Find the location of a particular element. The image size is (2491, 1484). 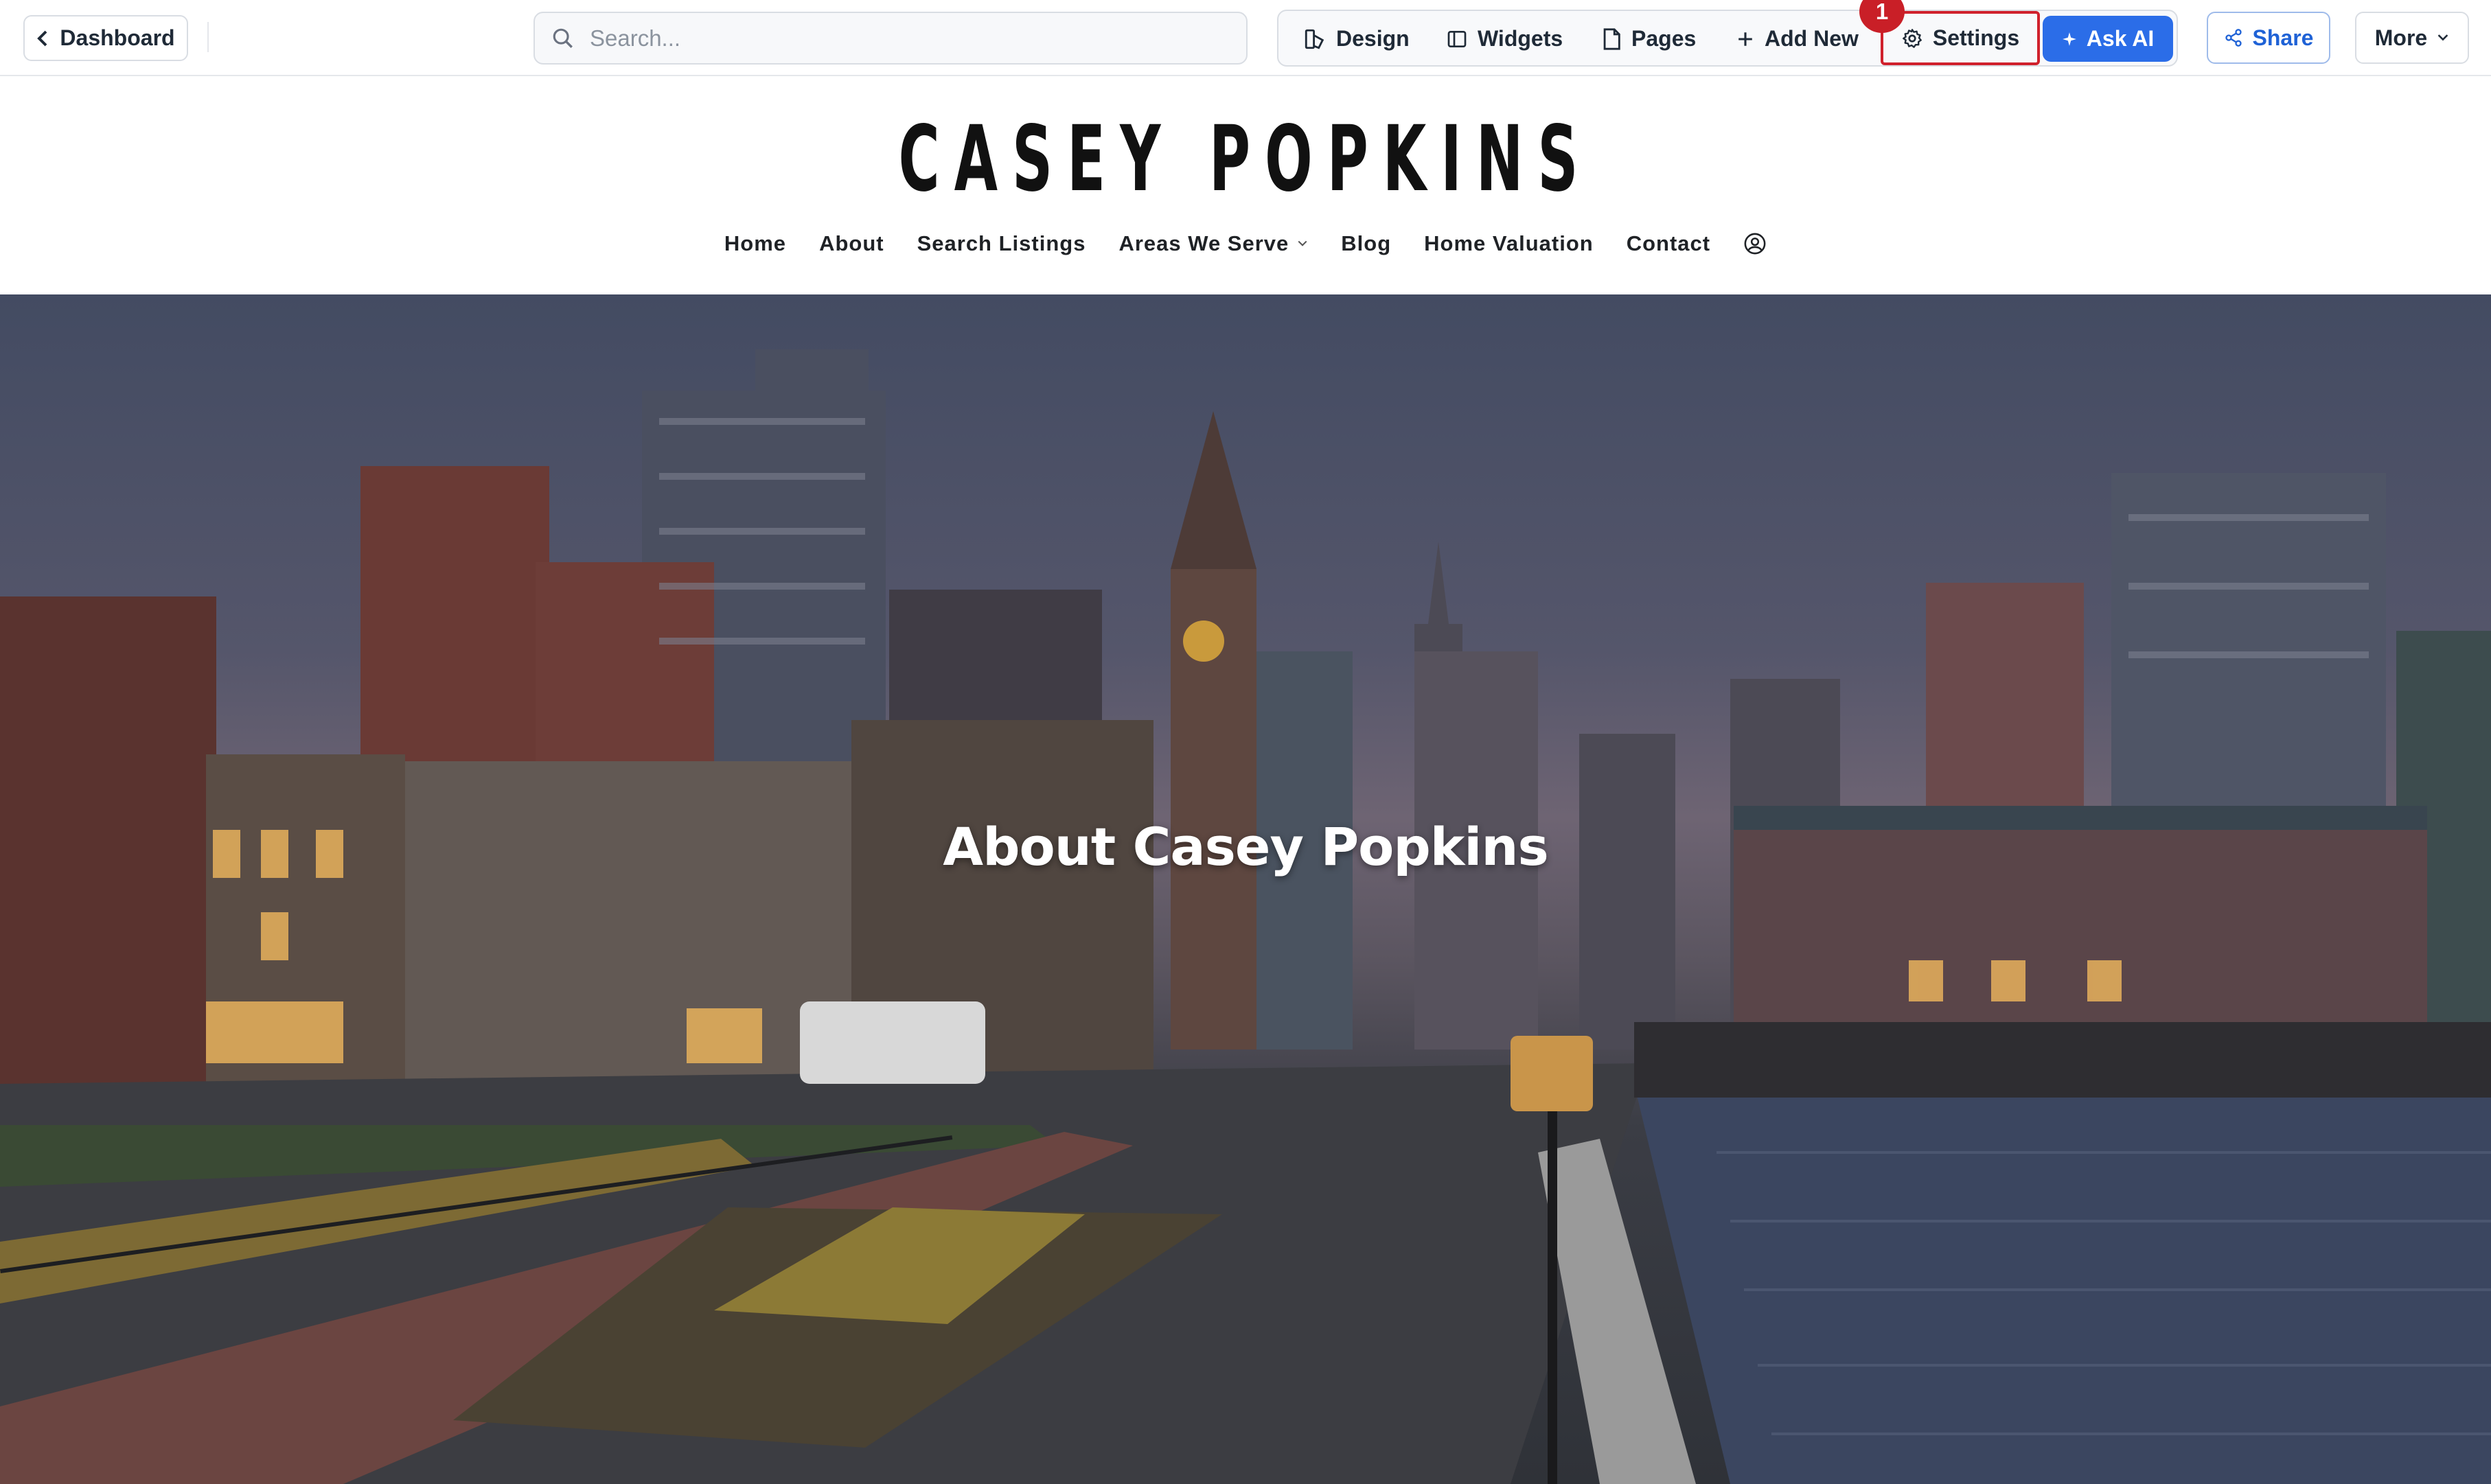

design-button: Design is located at coordinates (1357, 38).